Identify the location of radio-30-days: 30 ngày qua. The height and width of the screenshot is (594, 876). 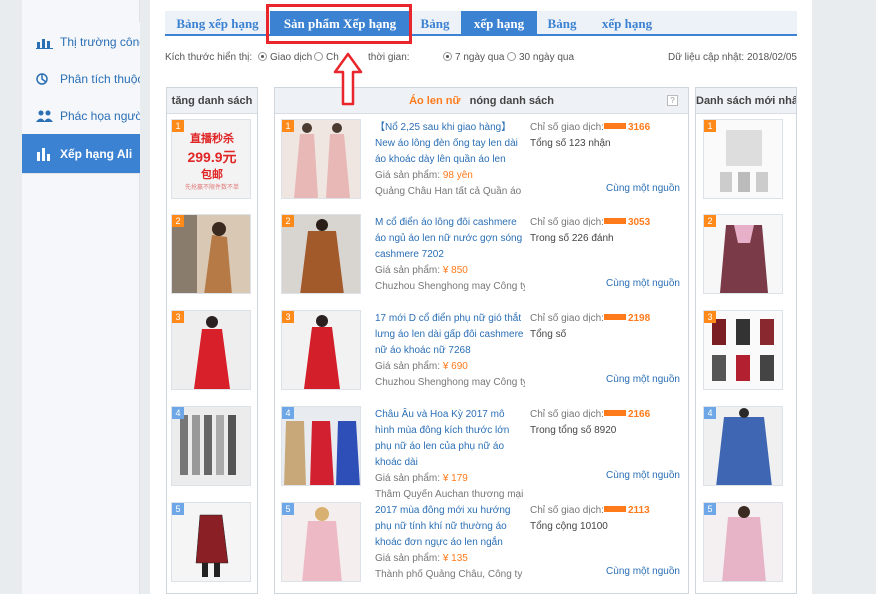
(540, 57).